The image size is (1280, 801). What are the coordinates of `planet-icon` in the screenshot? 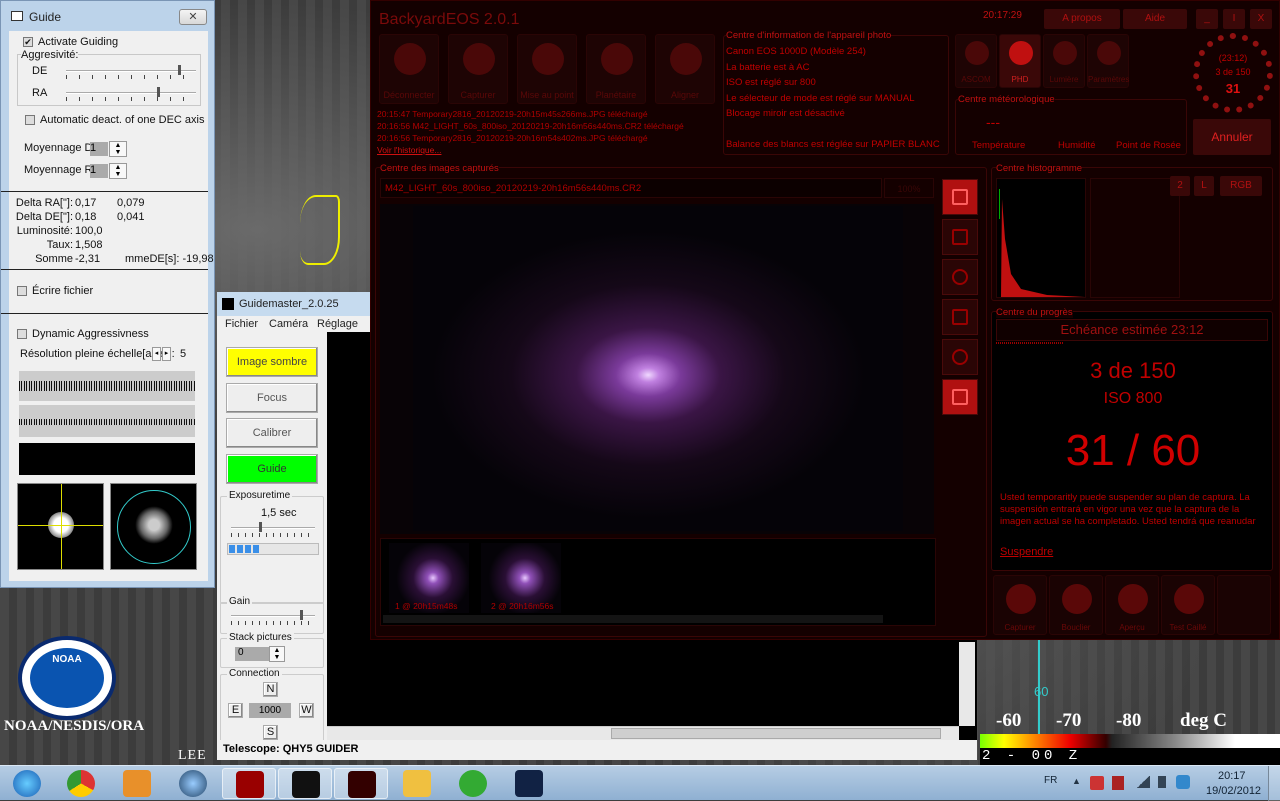 It's located at (548, 59).